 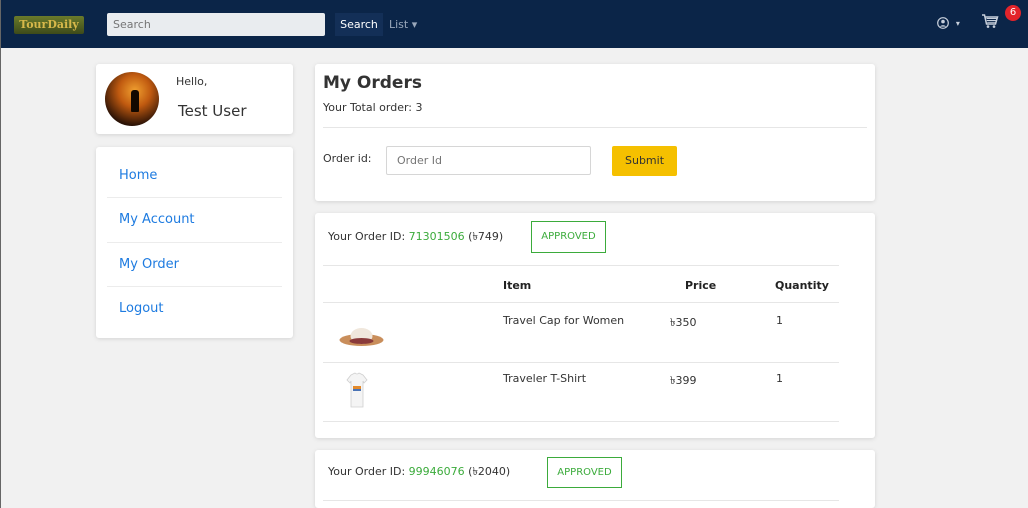 I want to click on profile-card: Hello, Test User, so click(x=194, y=99).